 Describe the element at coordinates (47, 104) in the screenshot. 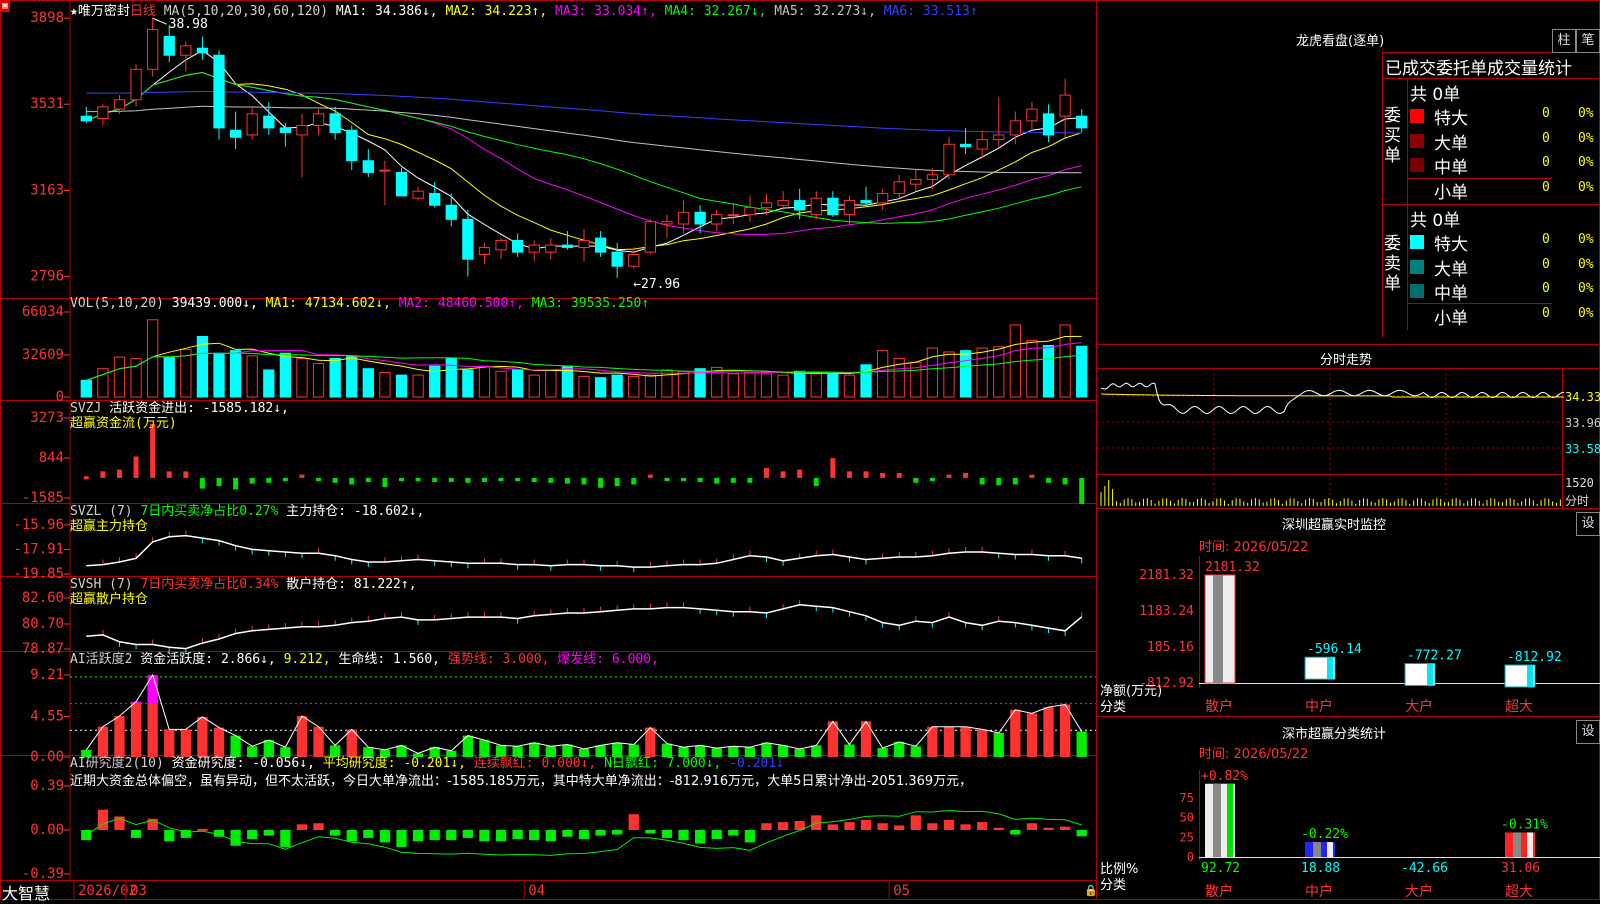

I see `main-y-tick: 3531` at that location.